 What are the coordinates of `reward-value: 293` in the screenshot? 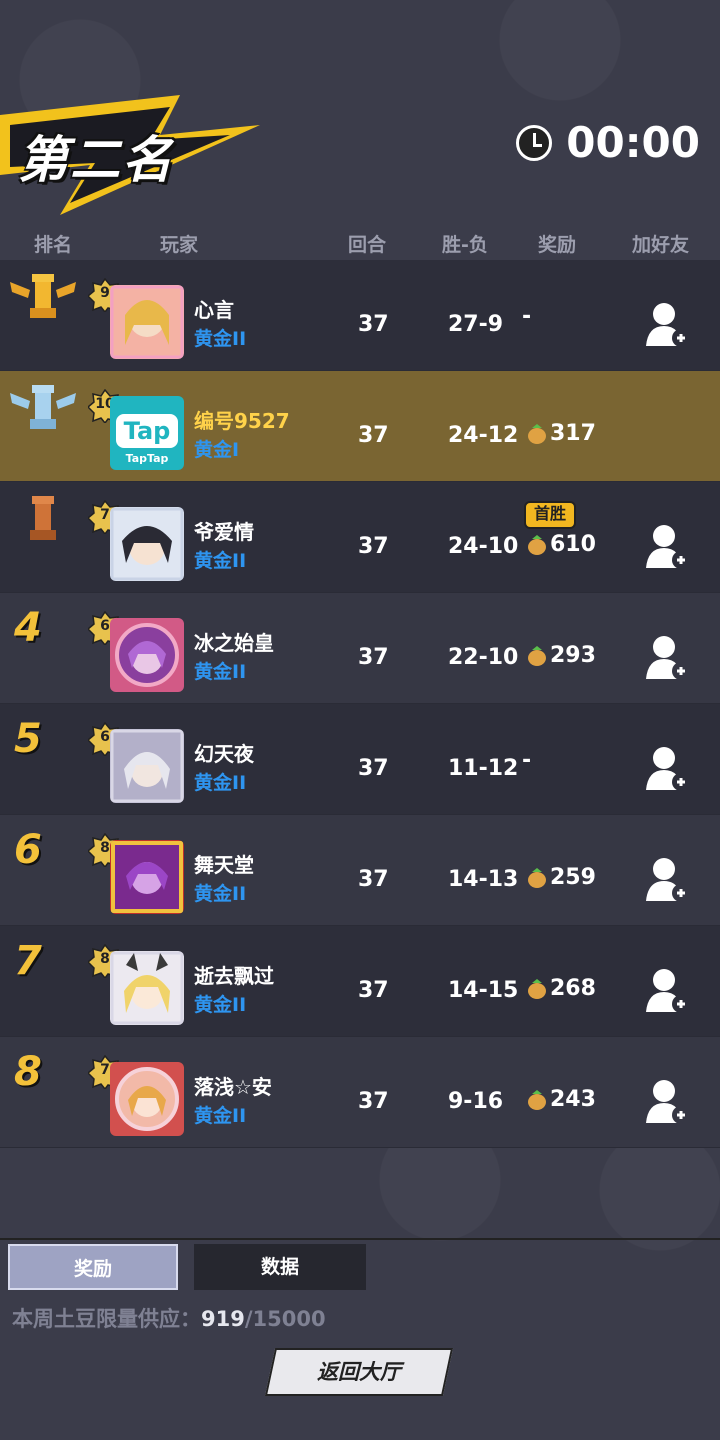 It's located at (561, 655).